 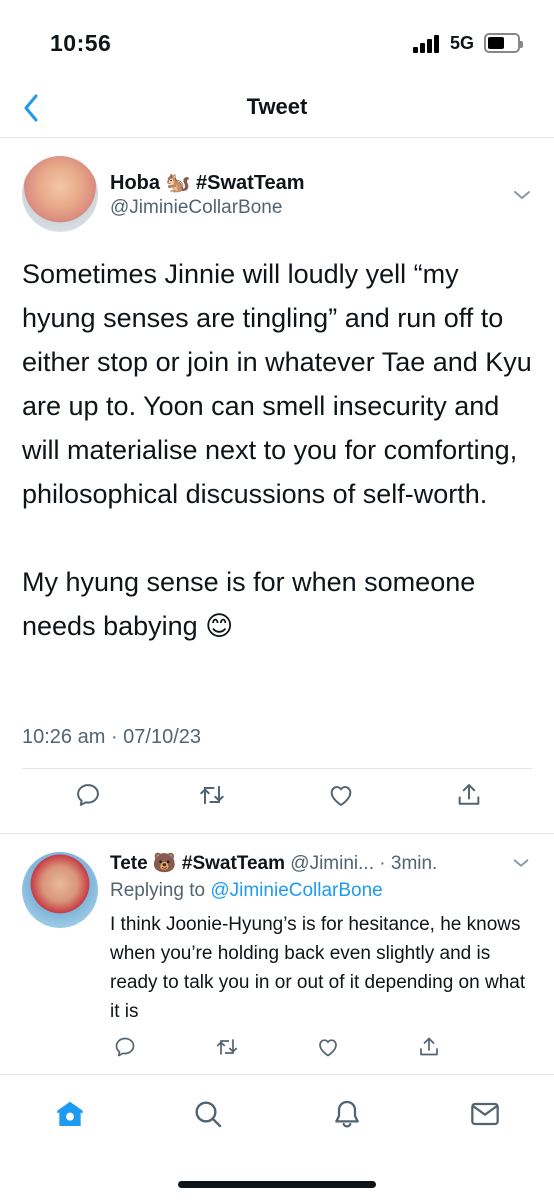 What do you see at coordinates (277, 40) in the screenshot?
I see `status-bar: 10:56 5G 50` at bounding box center [277, 40].